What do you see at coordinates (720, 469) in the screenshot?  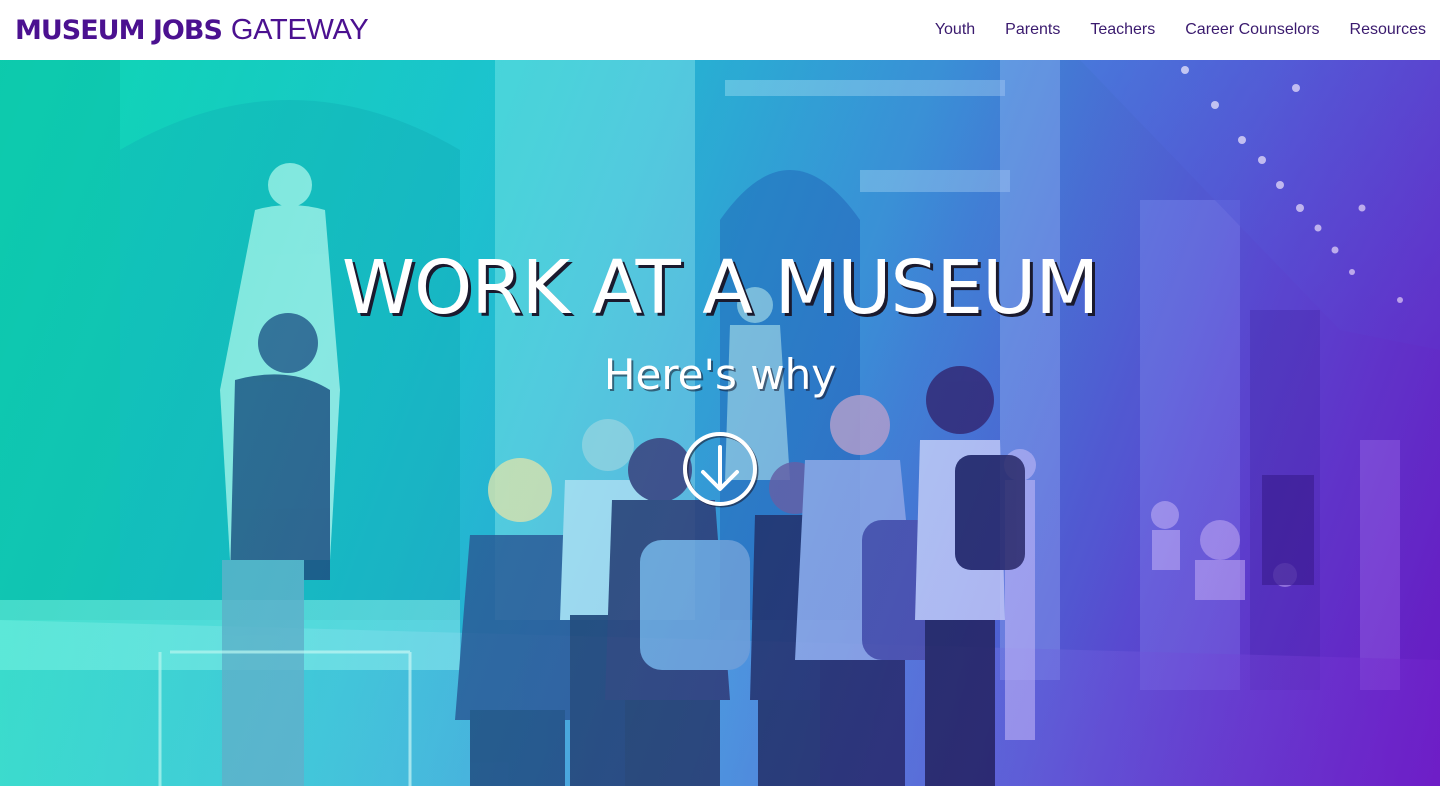 I see `arrow-down-circle-icon` at bounding box center [720, 469].